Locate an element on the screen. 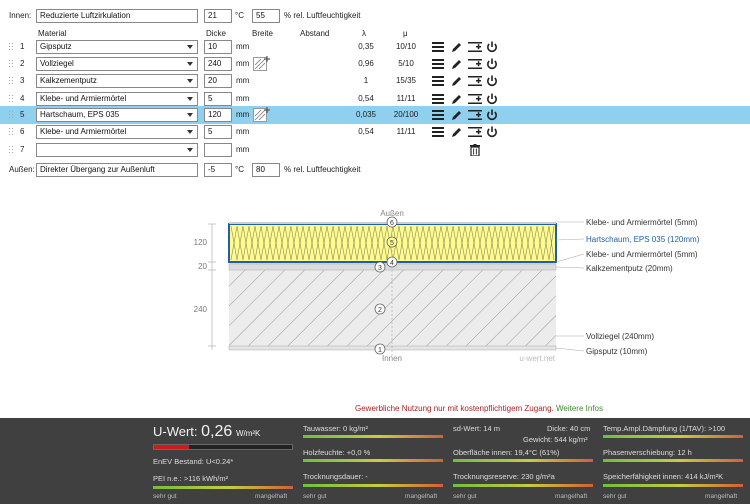  tauwasser-bar is located at coordinates (373, 436).